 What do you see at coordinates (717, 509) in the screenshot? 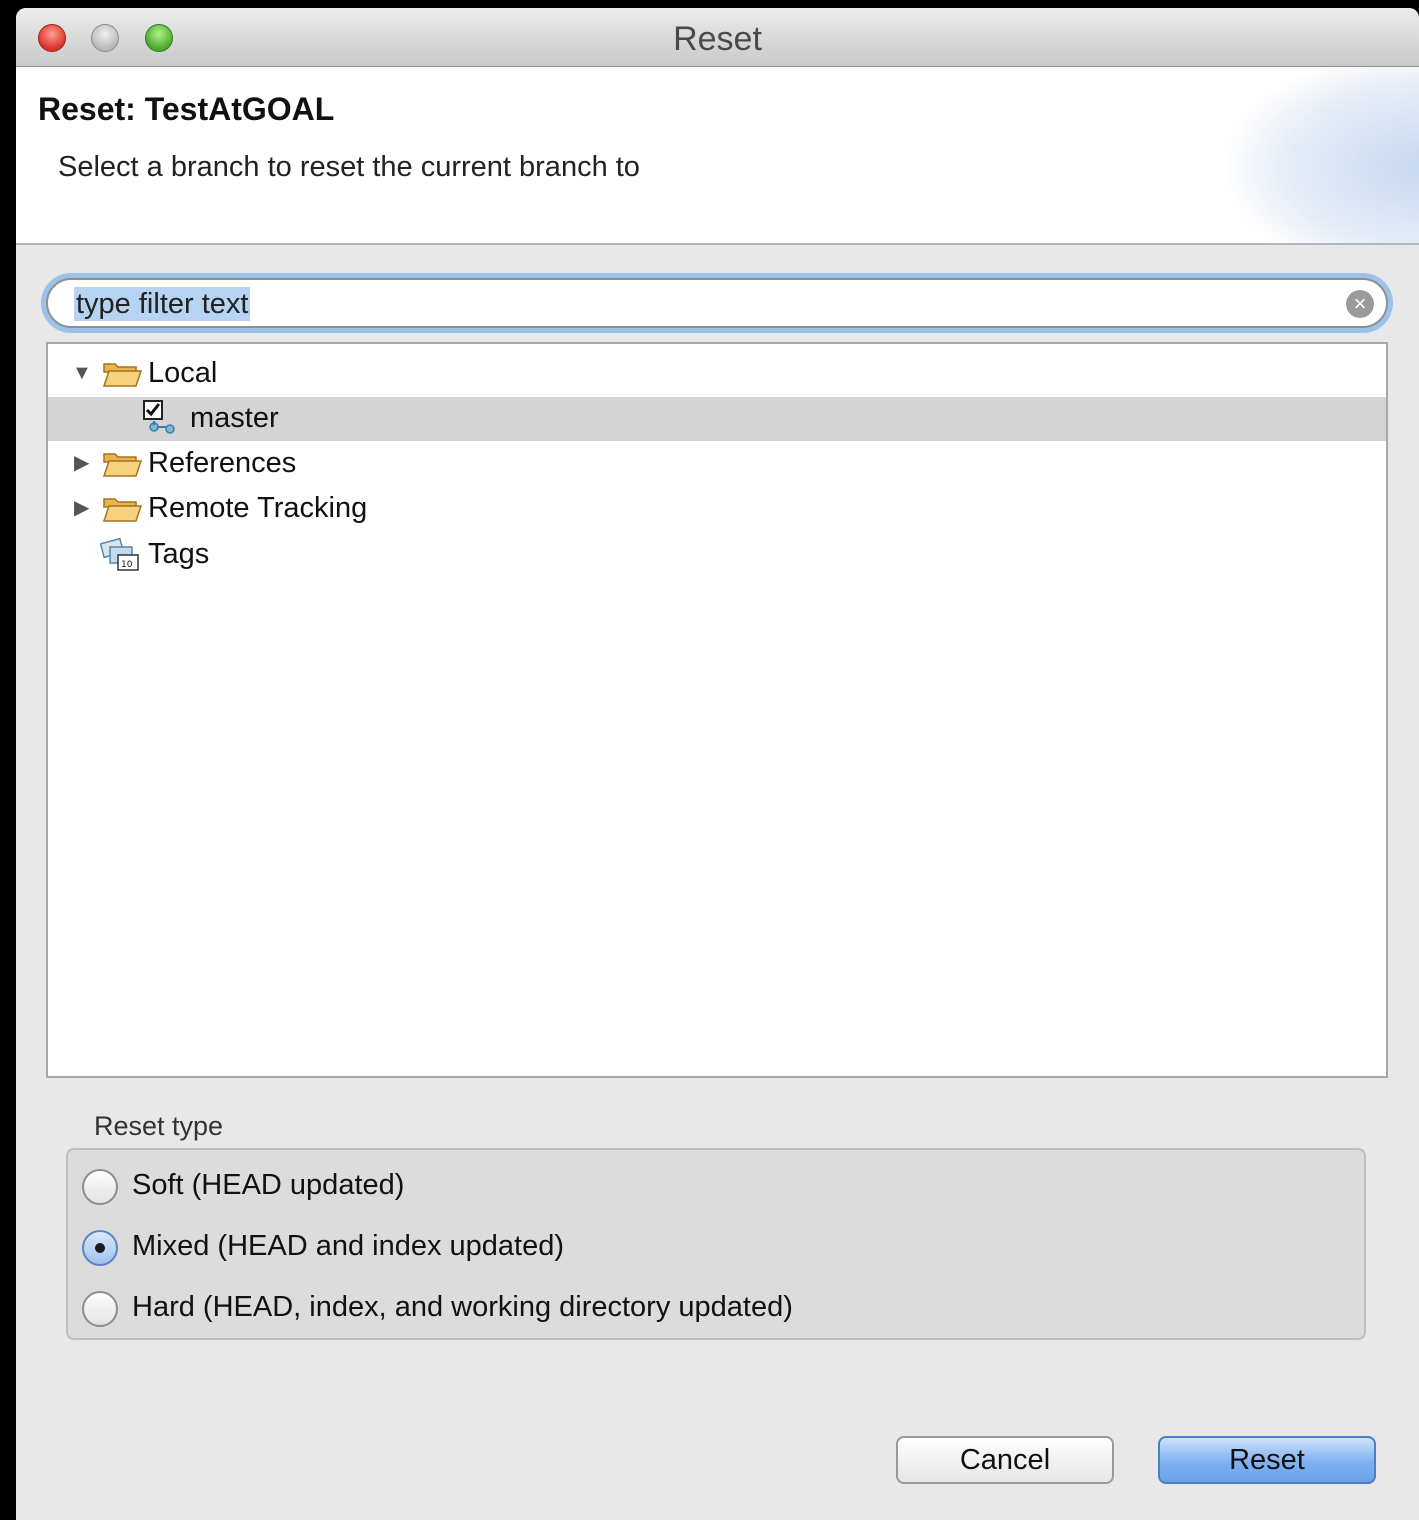
I see `tree-item-remote-tracking: ▶ Remote Tracking` at bounding box center [717, 509].